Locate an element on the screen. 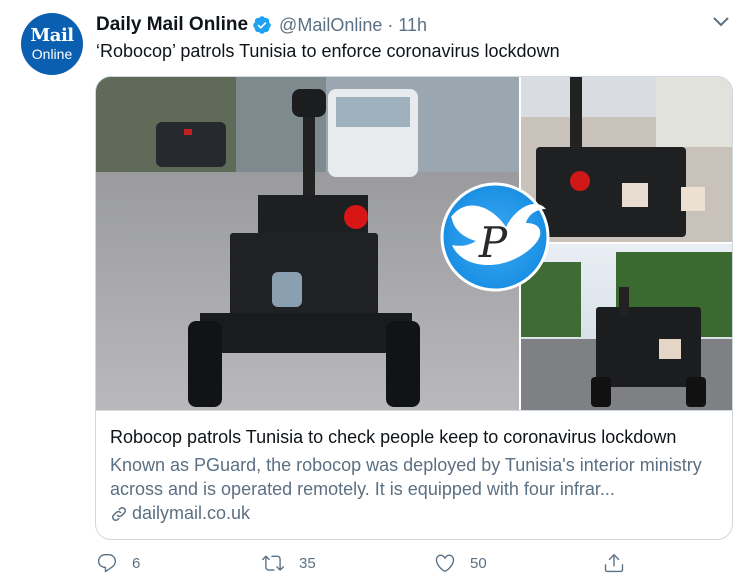 This screenshot has height=588, width=755. account-name: Daily Mail Online is located at coordinates (172, 25).